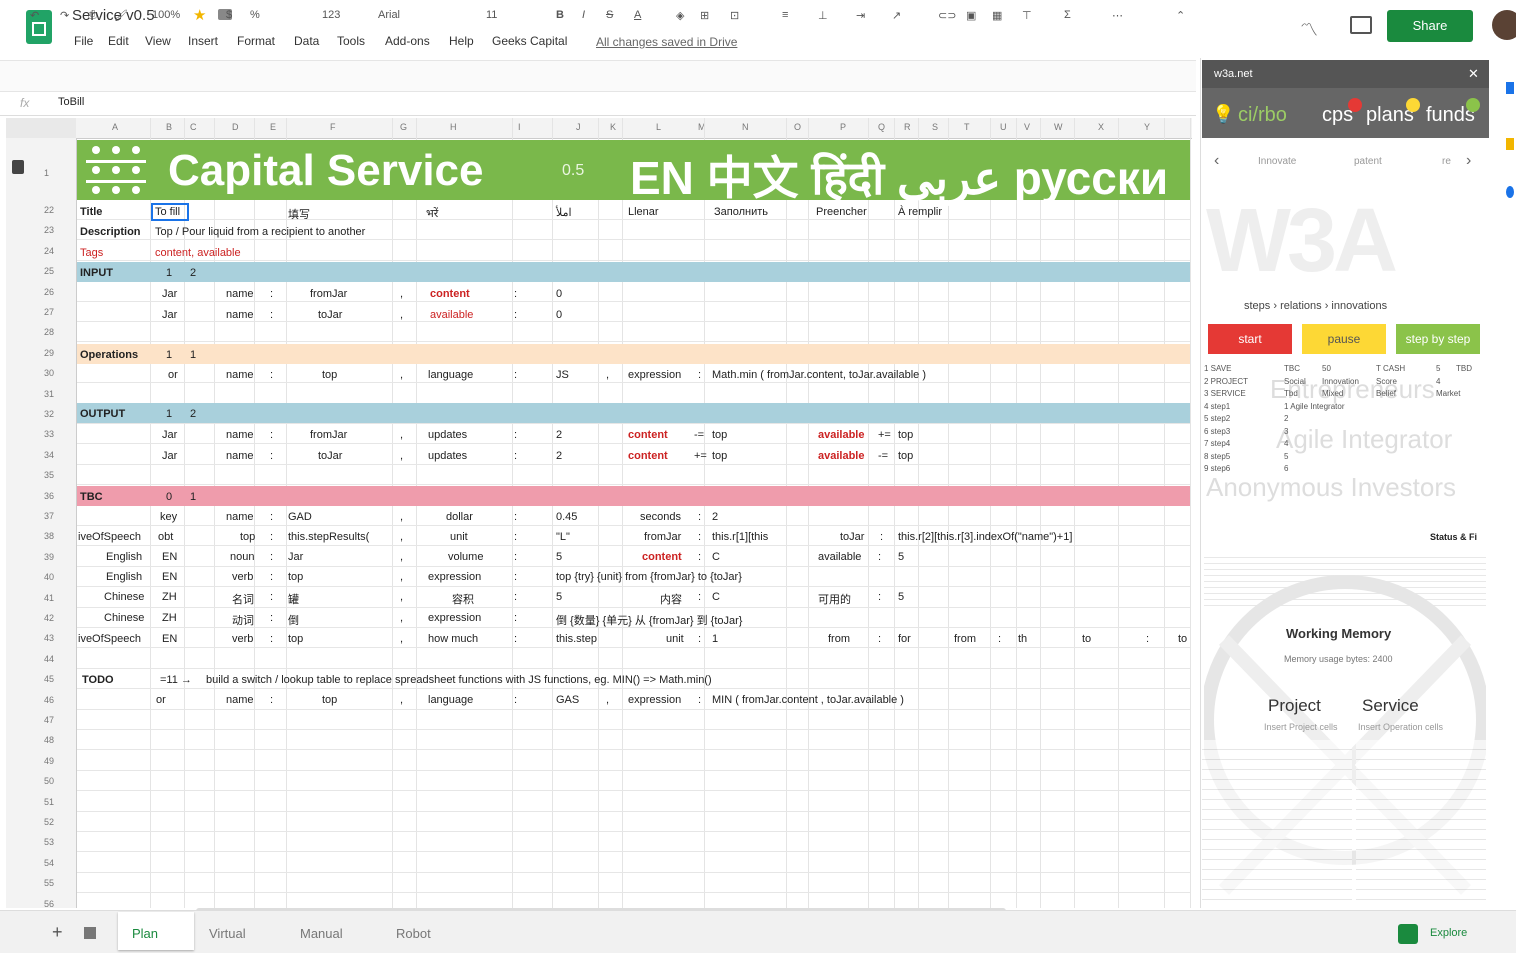  I want to click on cell-r43-2: verb, so click(242, 639).